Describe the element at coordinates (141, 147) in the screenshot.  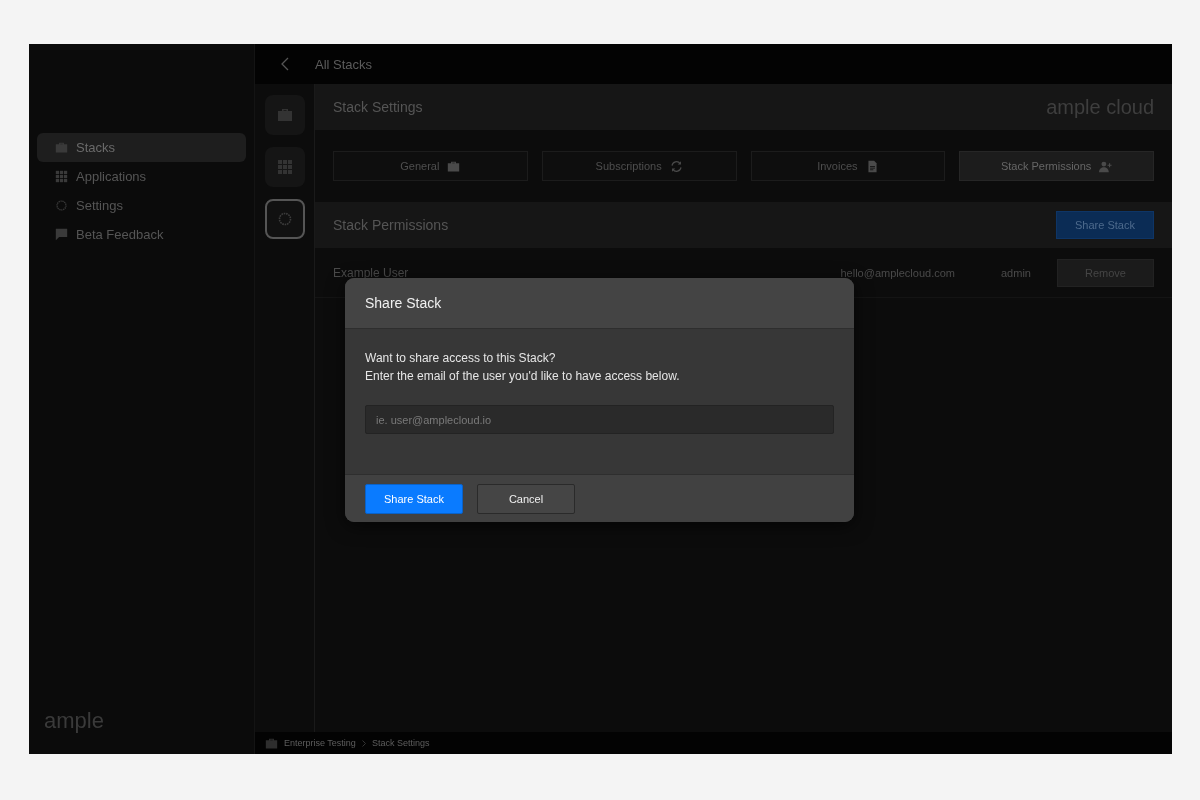
I see `sidebar-item: Stacks` at that location.